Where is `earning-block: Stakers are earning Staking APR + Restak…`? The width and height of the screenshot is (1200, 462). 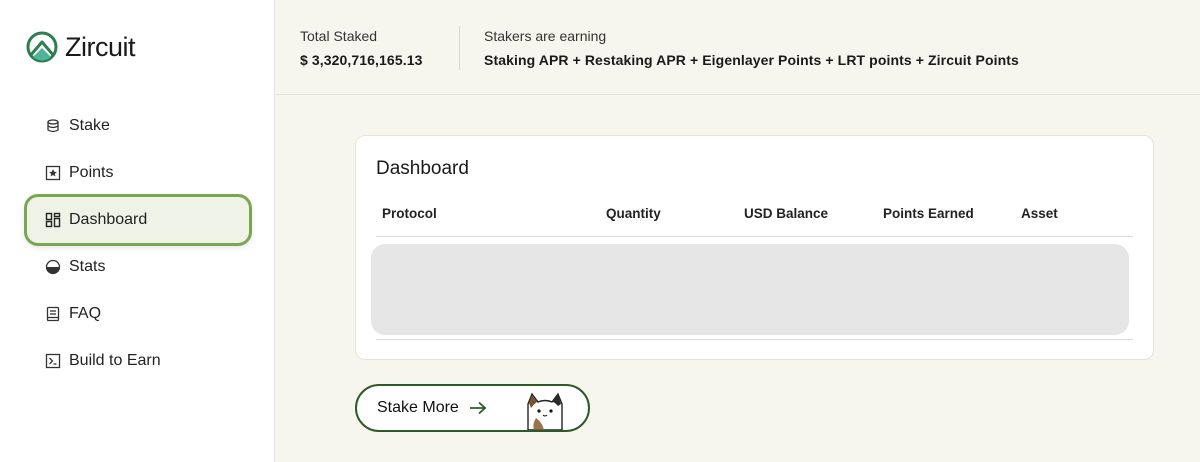
earning-block: Stakers are earning Staking APR + Restak… is located at coordinates (751, 48).